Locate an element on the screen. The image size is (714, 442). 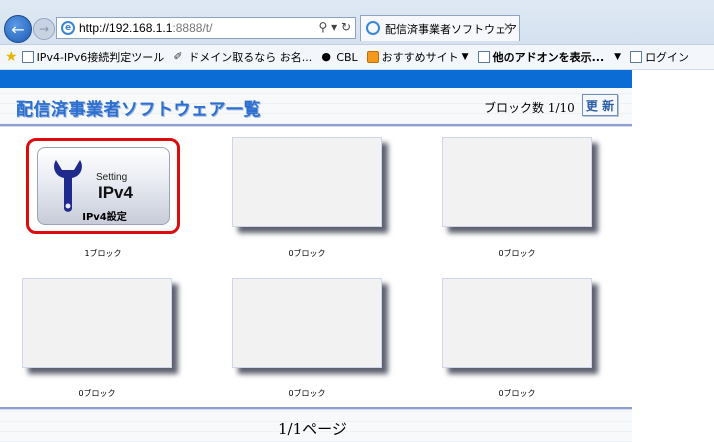
address-bar: e http://192.168.1.1:8888/t/ ⚲ ▾ ↻ is located at coordinates (206, 28).